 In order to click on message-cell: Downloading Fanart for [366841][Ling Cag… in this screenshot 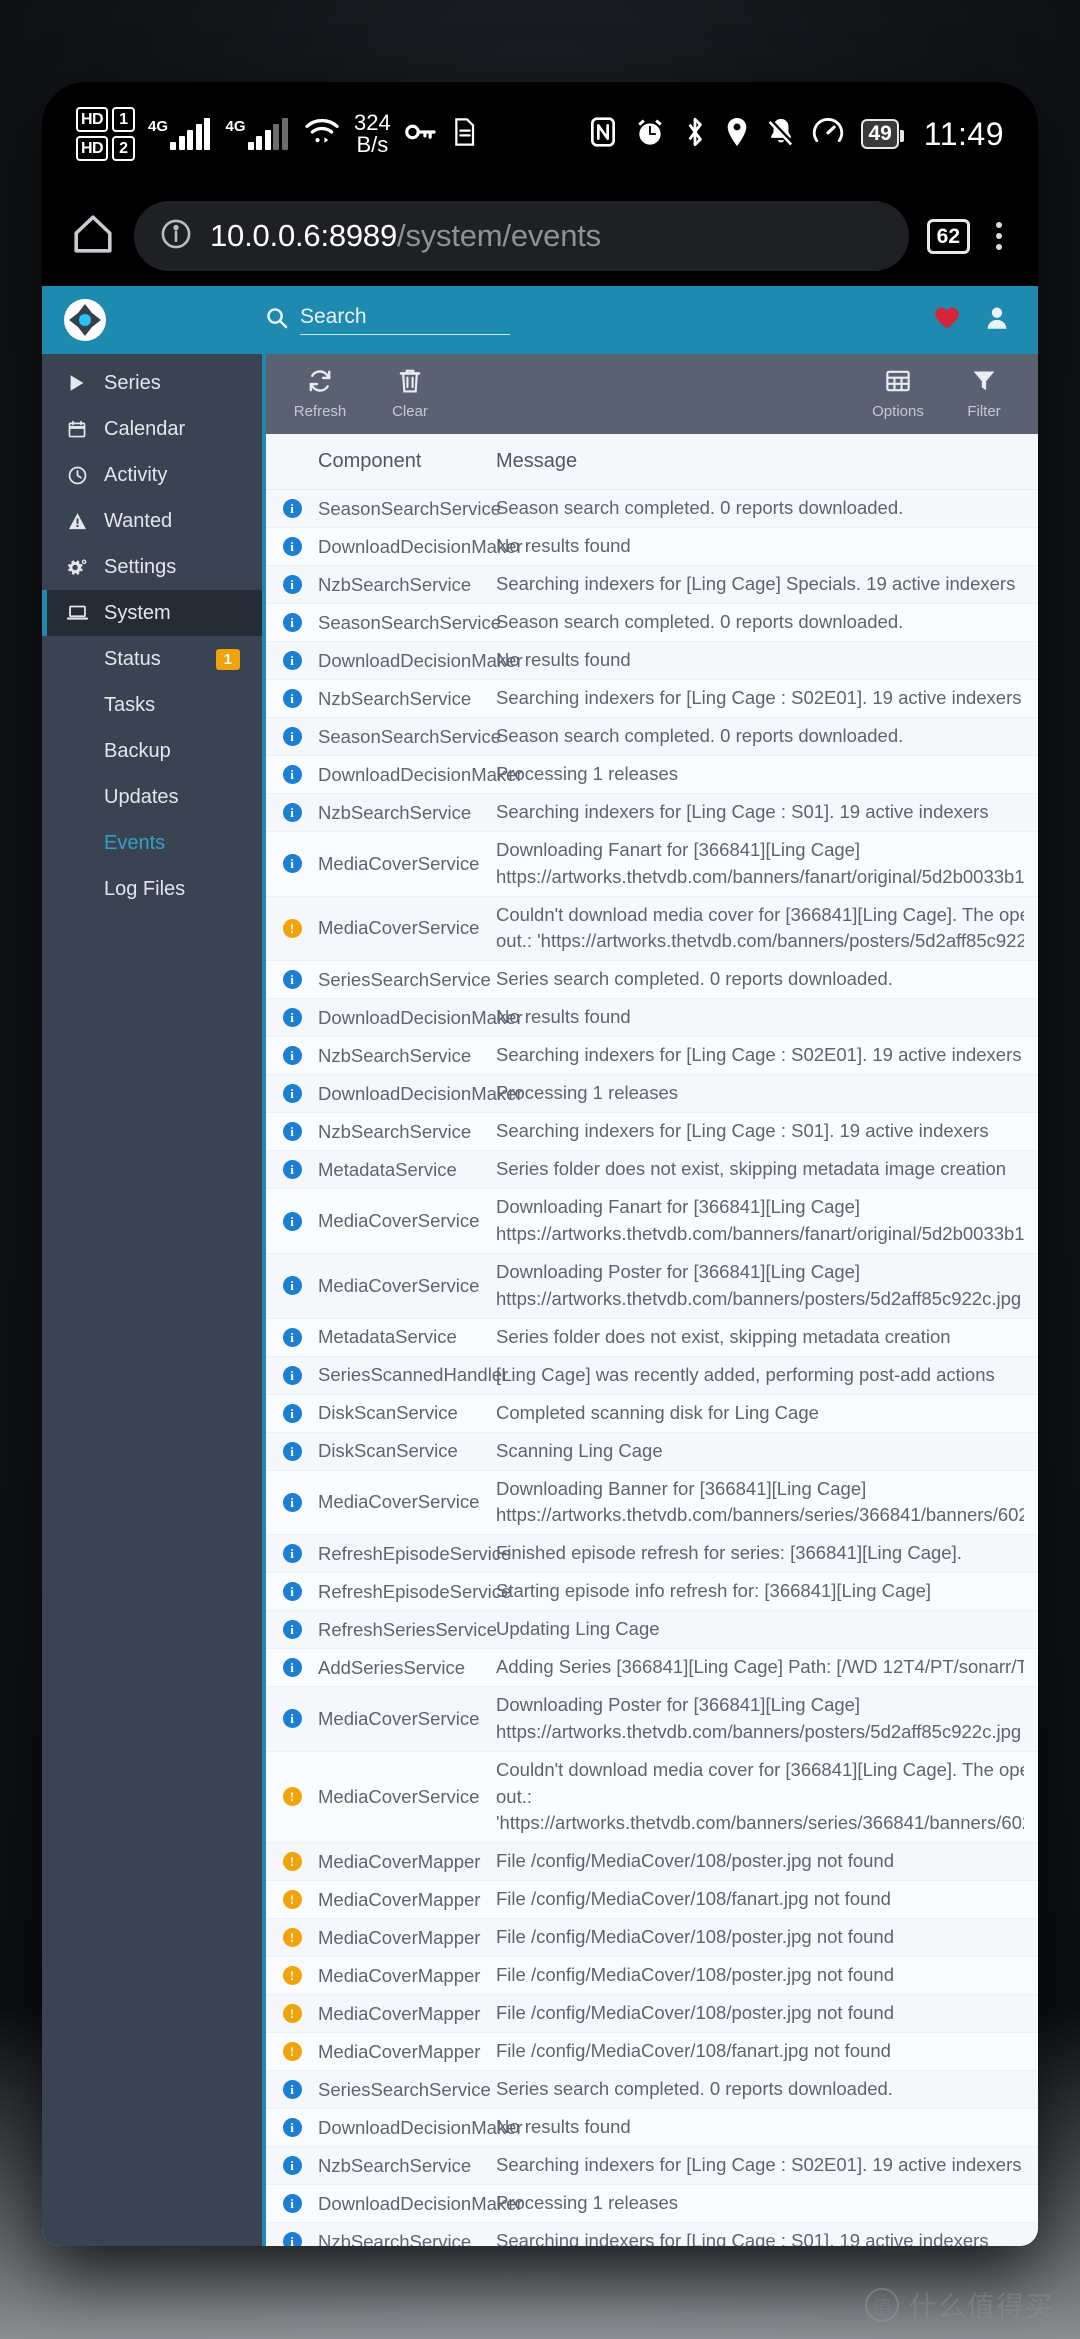, I will do `click(767, 1221)`.